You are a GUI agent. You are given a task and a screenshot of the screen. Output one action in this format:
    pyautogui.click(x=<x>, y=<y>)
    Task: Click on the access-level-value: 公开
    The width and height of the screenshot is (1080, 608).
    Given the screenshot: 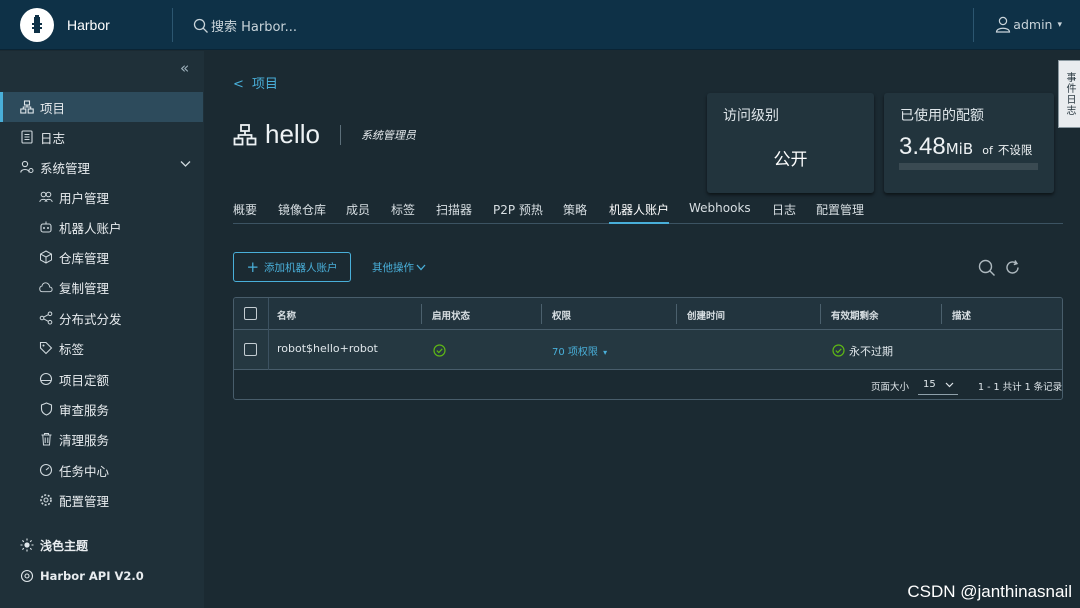 What is the action you would take?
    pyautogui.click(x=790, y=160)
    